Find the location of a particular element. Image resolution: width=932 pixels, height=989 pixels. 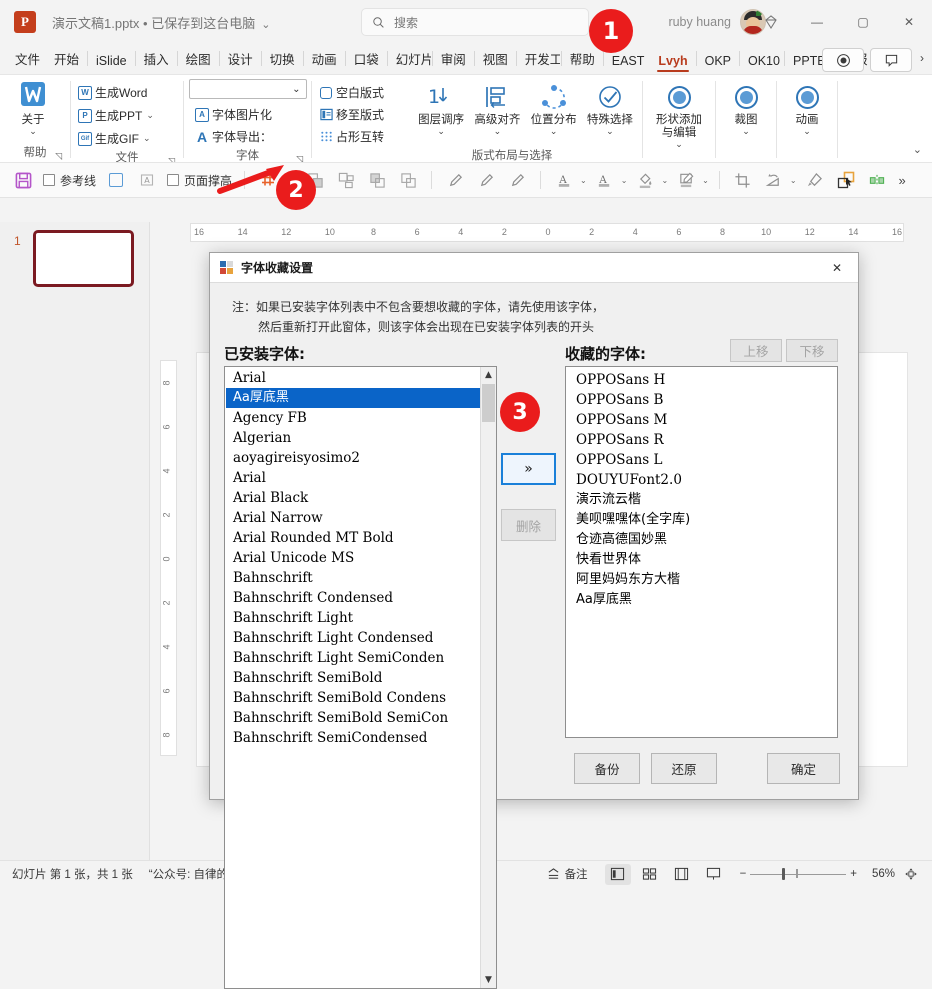

favorite-font-item: OPPOSans M is located at coordinates (703, 420).